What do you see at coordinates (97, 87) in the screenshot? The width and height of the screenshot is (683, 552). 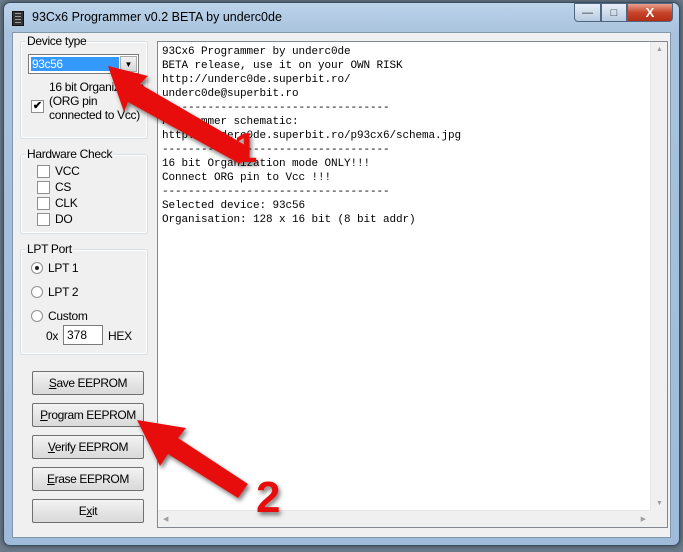 I see `org-label-line: 16 bit Organization` at bounding box center [97, 87].